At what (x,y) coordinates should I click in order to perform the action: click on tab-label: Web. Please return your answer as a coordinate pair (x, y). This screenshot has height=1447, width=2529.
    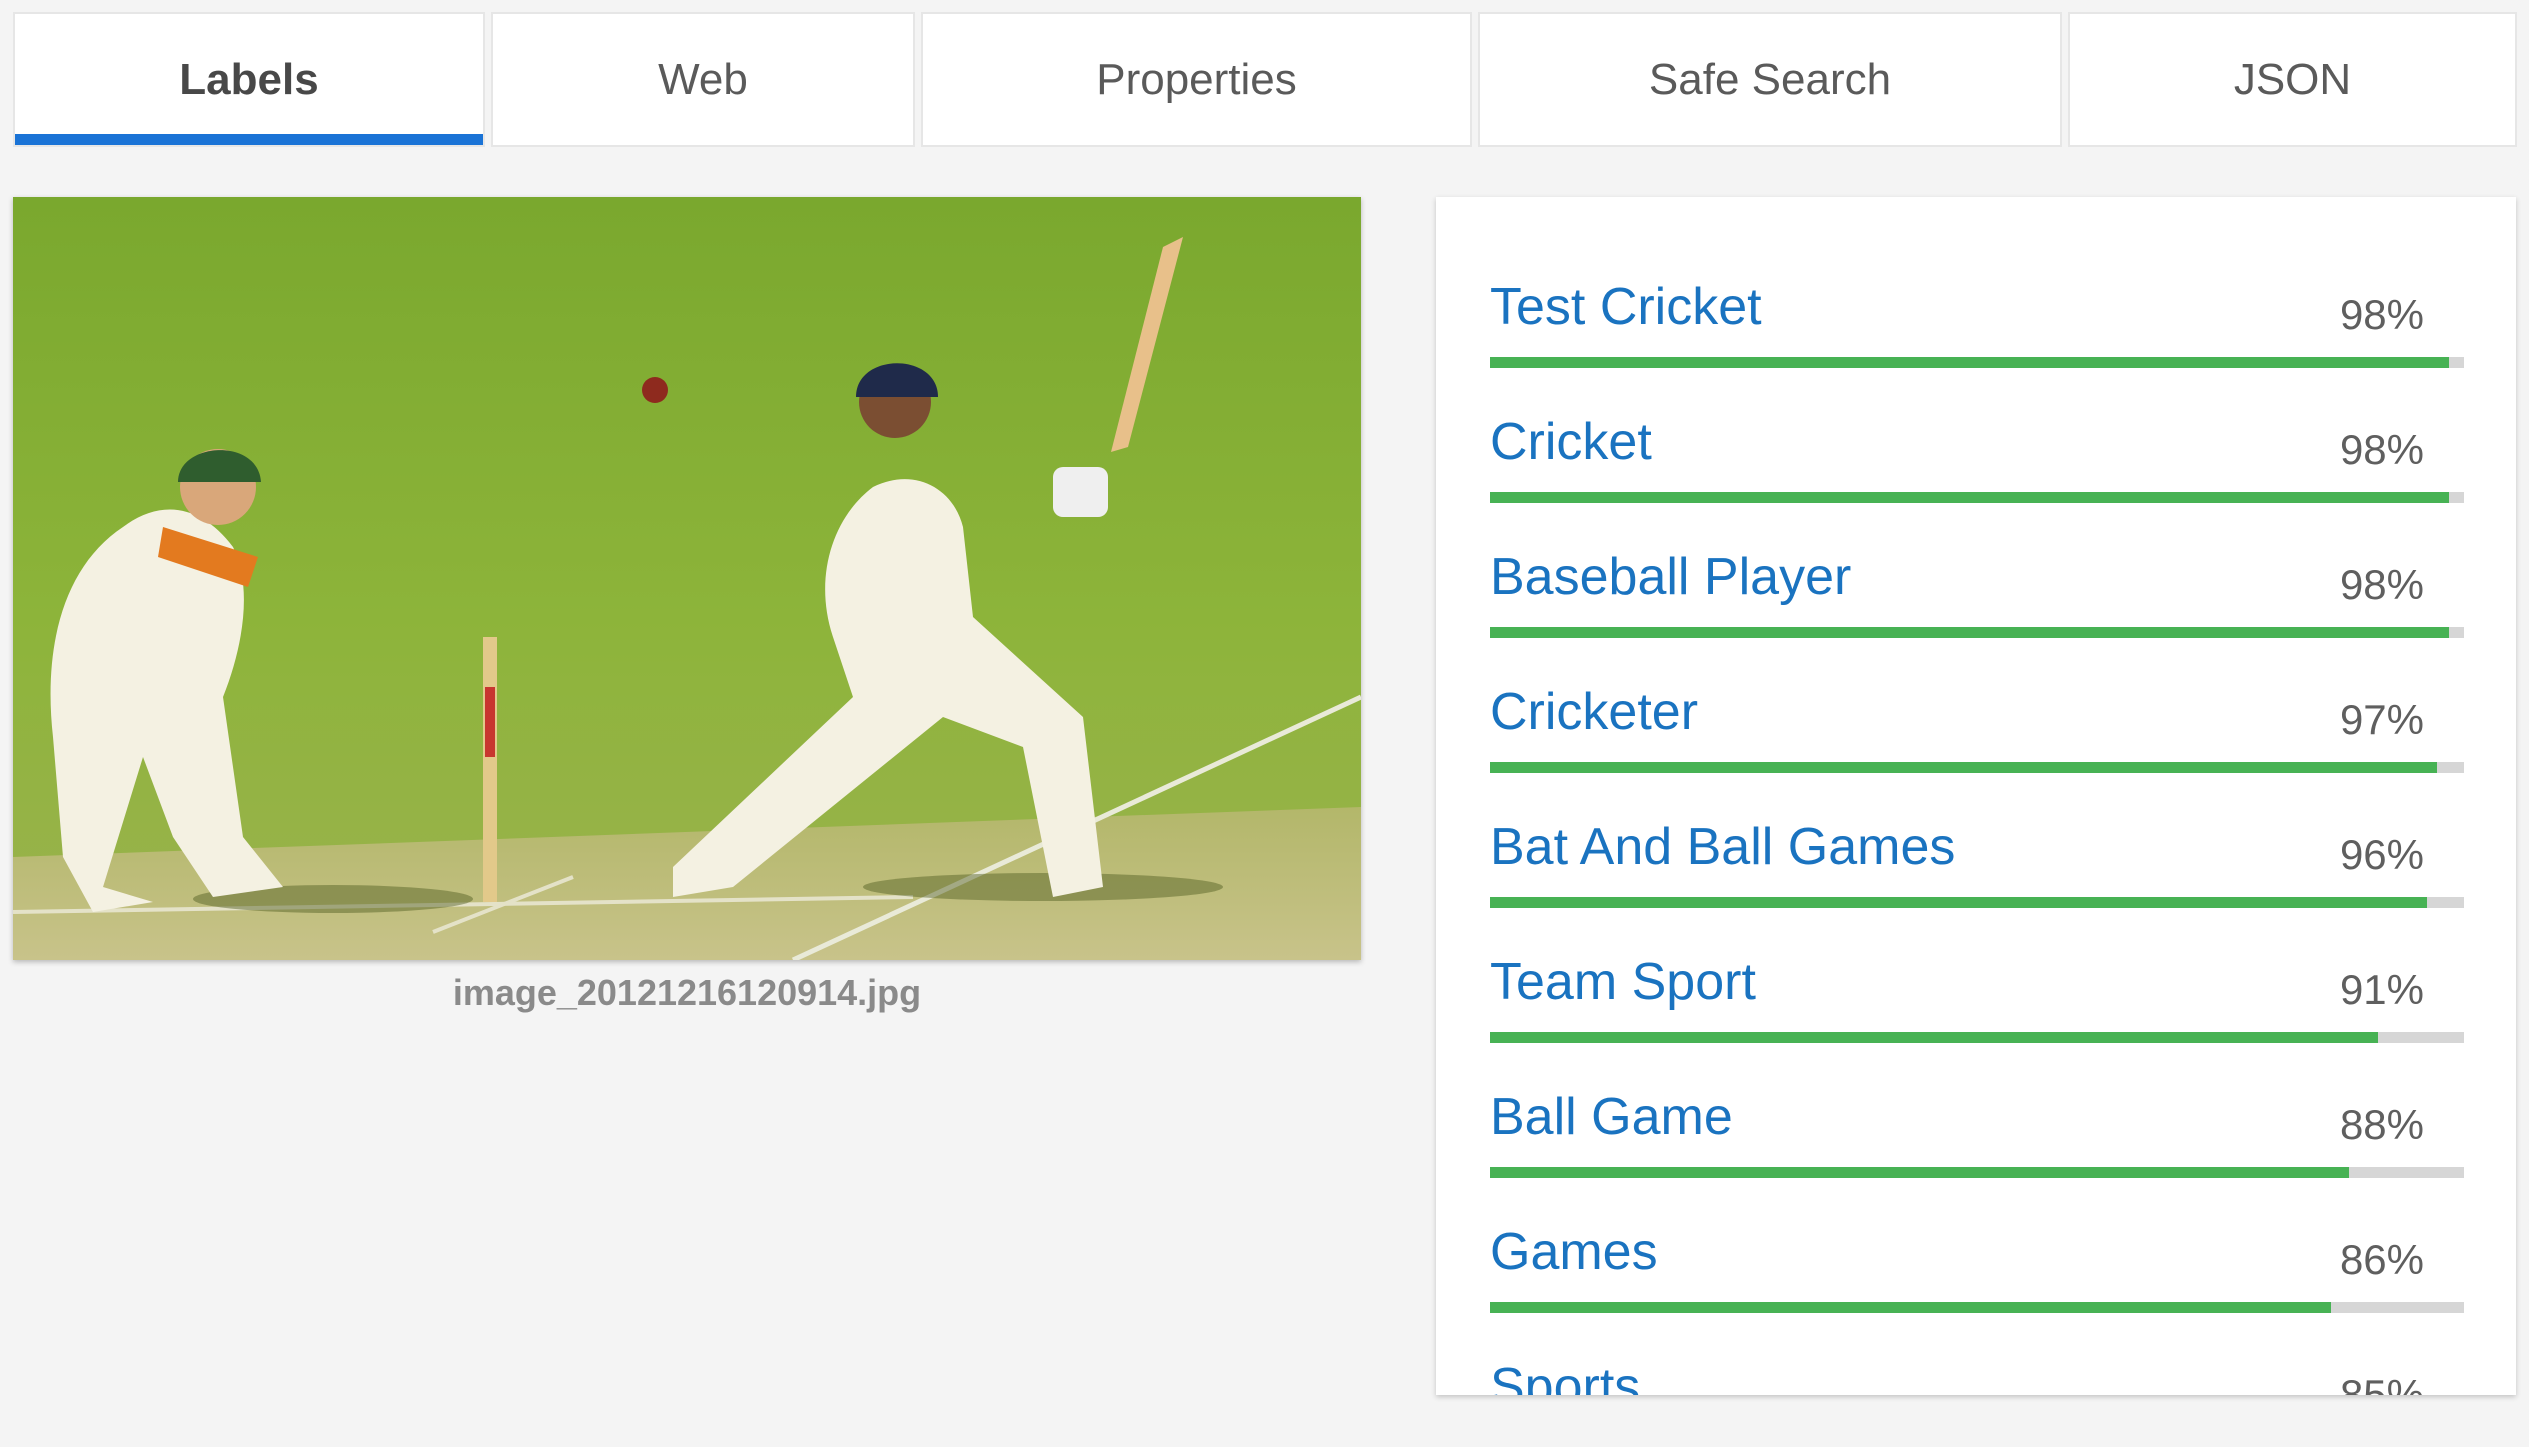
    Looking at the image, I should click on (703, 79).